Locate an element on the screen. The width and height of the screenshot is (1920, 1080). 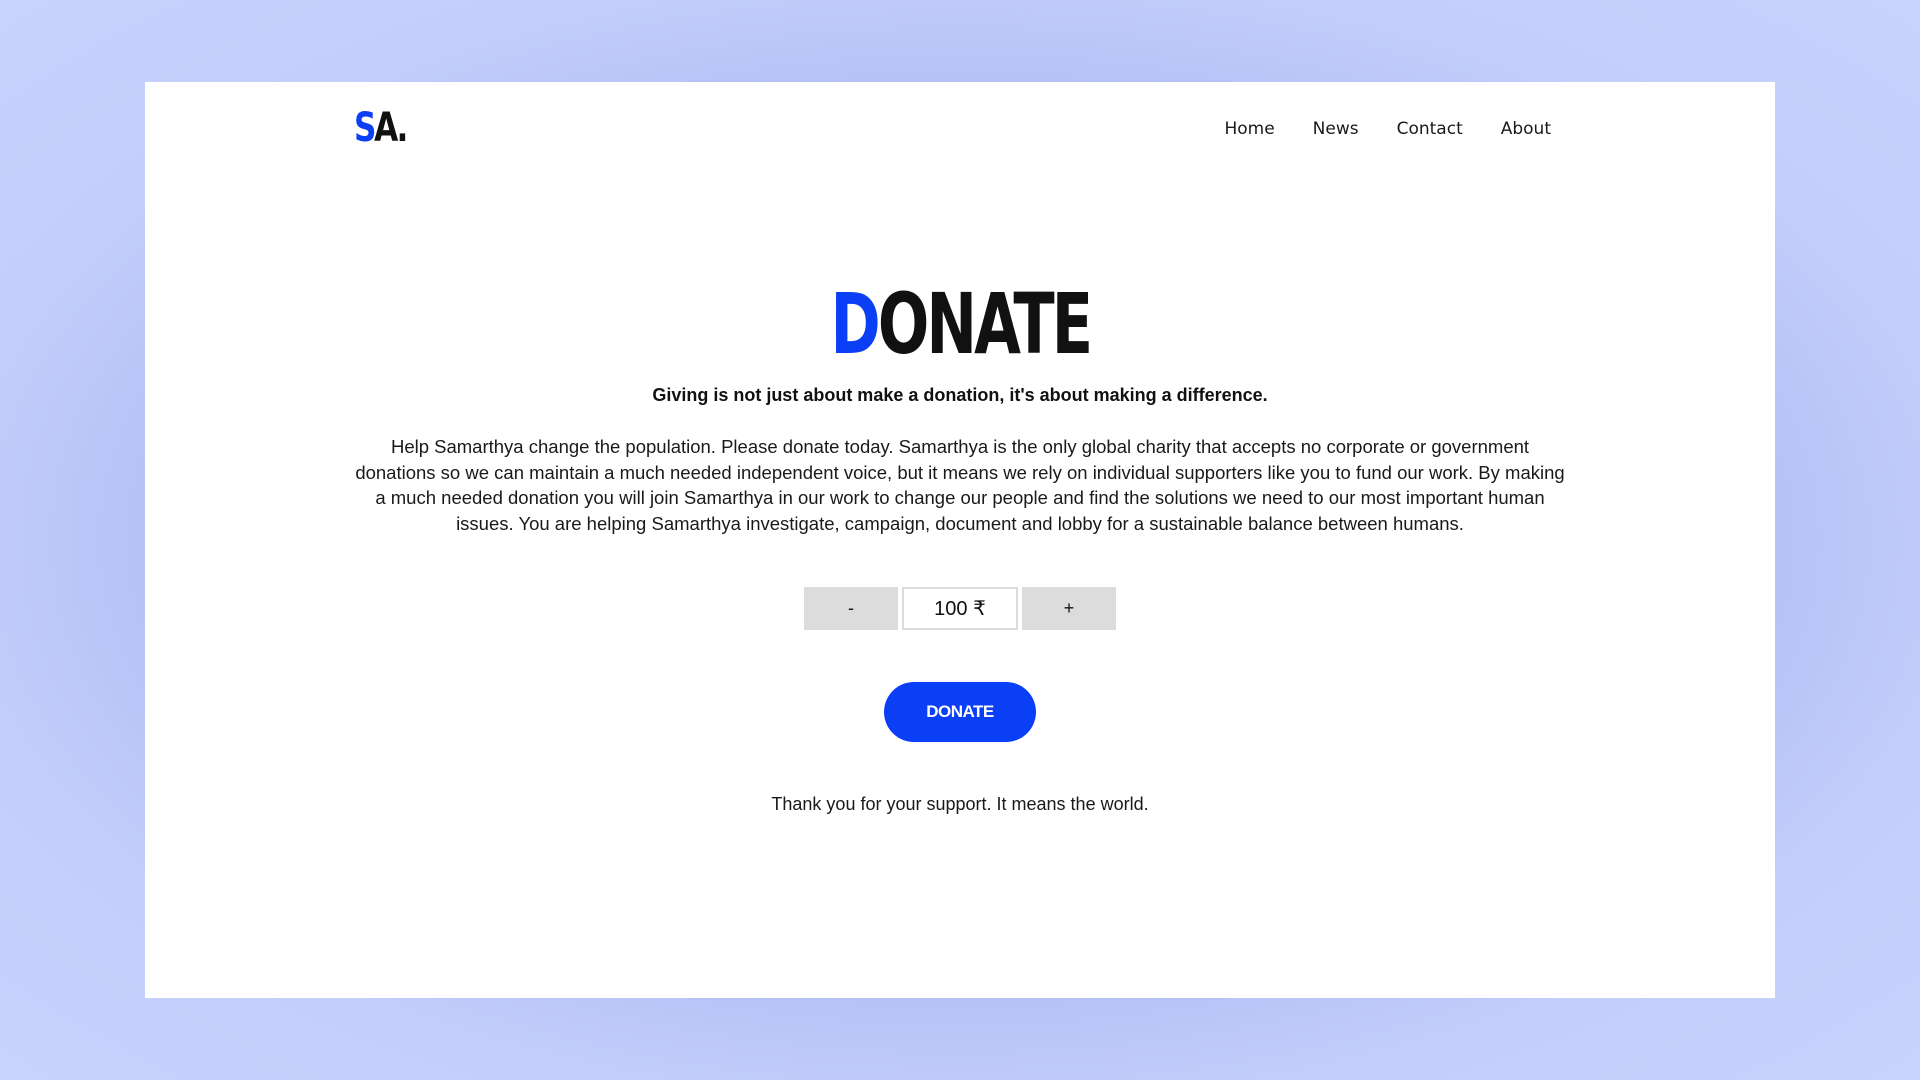
nav-item-home: Home is located at coordinates (1249, 129).